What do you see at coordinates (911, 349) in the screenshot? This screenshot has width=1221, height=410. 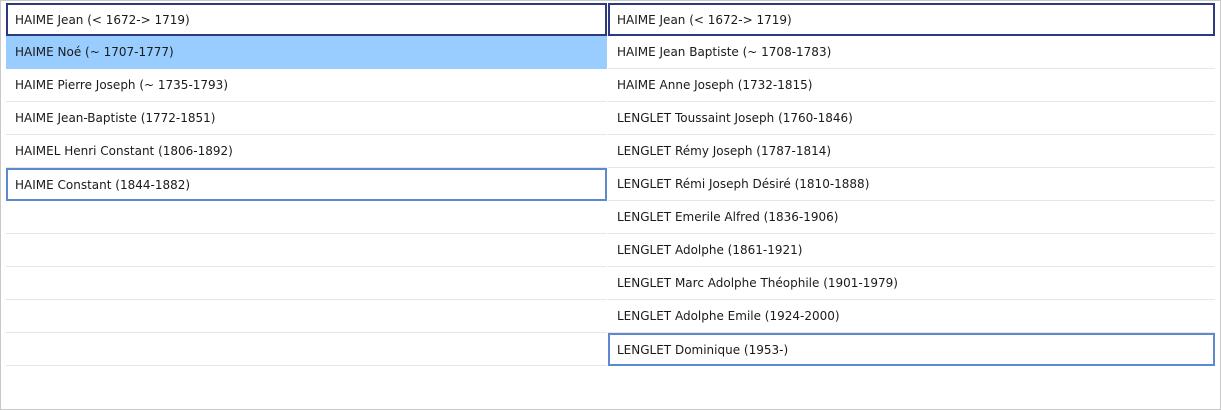 I see `person-row: LENGLET Dominique (1953-)` at bounding box center [911, 349].